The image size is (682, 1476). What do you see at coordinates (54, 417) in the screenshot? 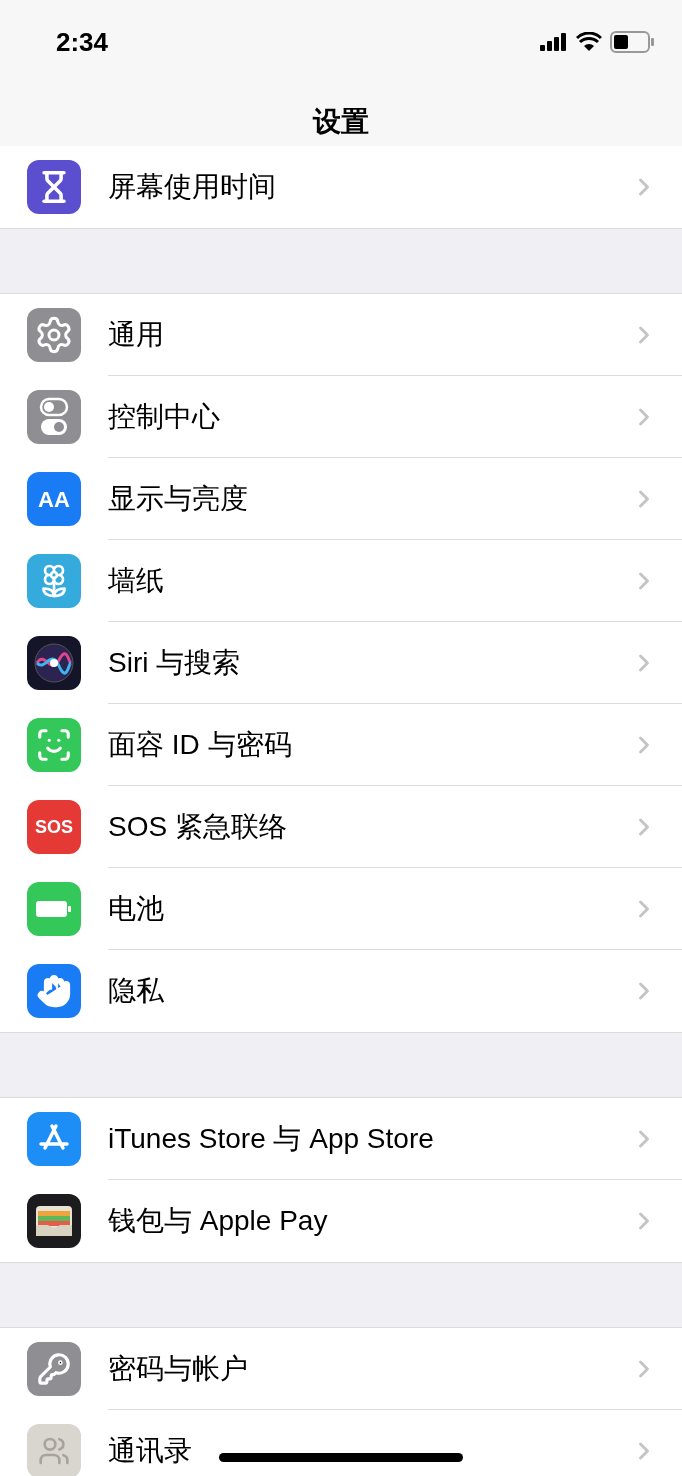
I see `toggles-icon` at bounding box center [54, 417].